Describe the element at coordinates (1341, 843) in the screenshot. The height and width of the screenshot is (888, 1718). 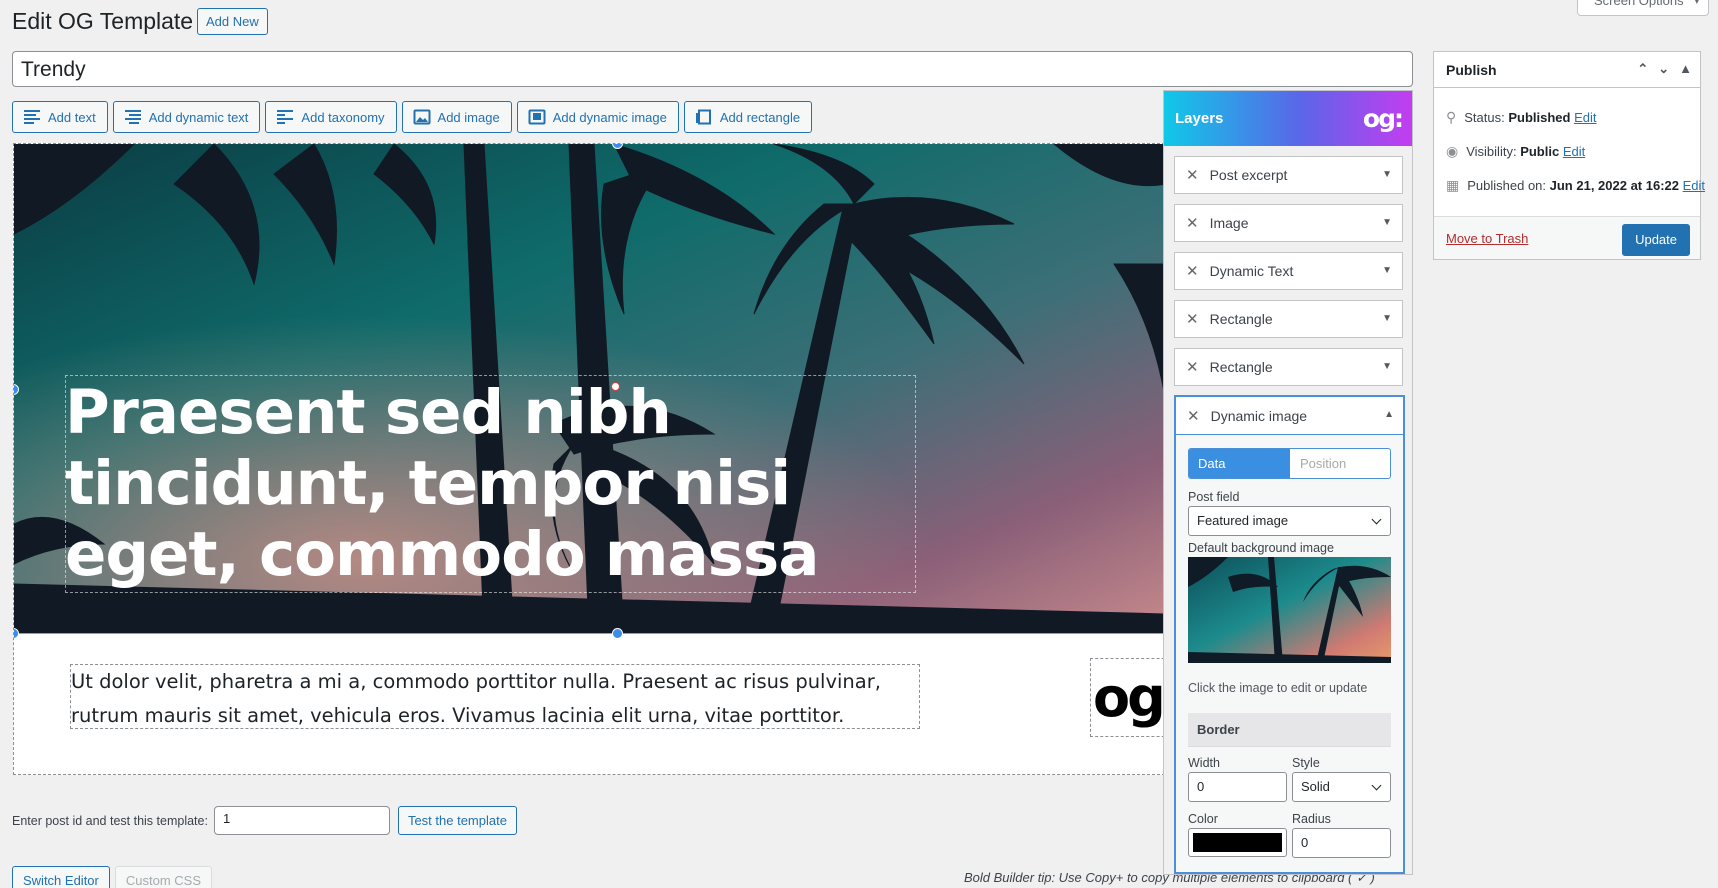
I see `border-radius-input: 0` at that location.